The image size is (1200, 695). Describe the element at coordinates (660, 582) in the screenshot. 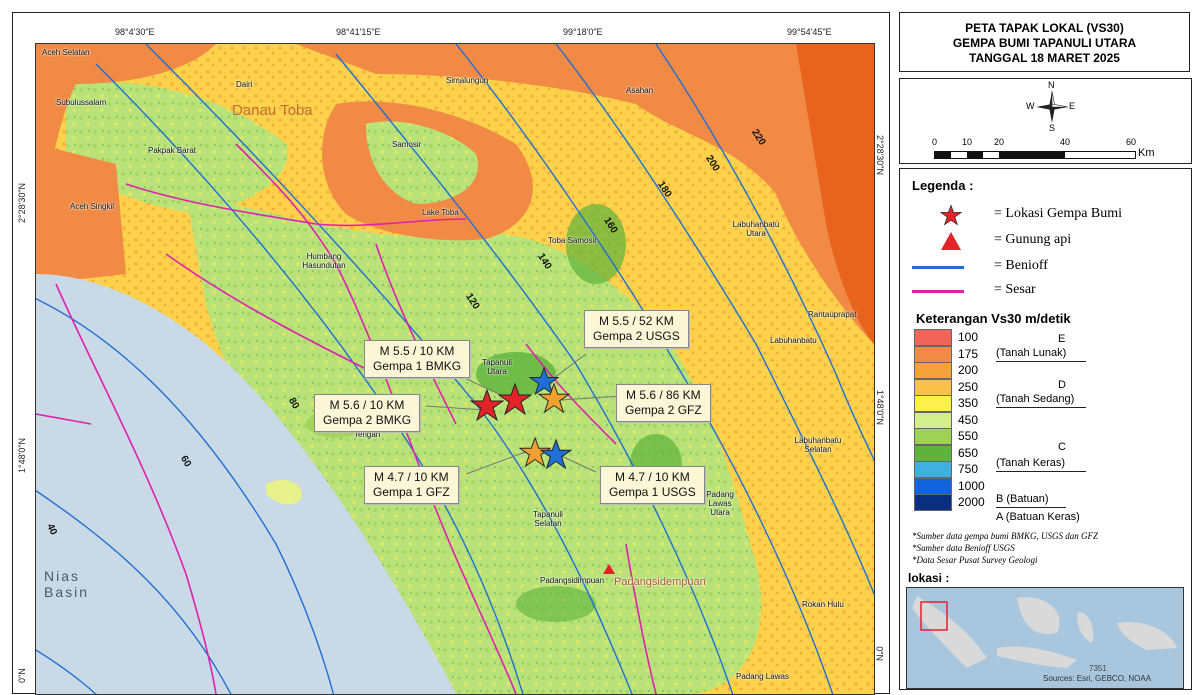

I see `city-label: Padangsidempuan` at that location.